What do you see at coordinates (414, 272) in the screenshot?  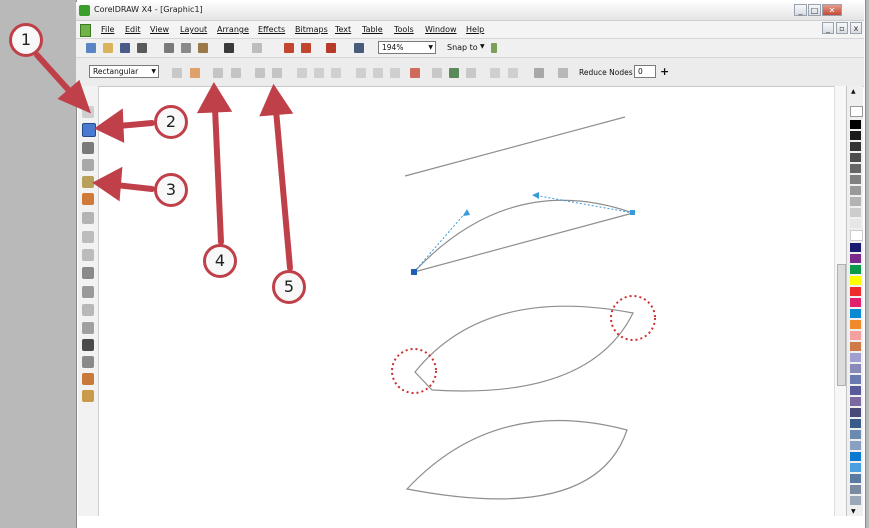 I see `selected-node` at bounding box center [414, 272].